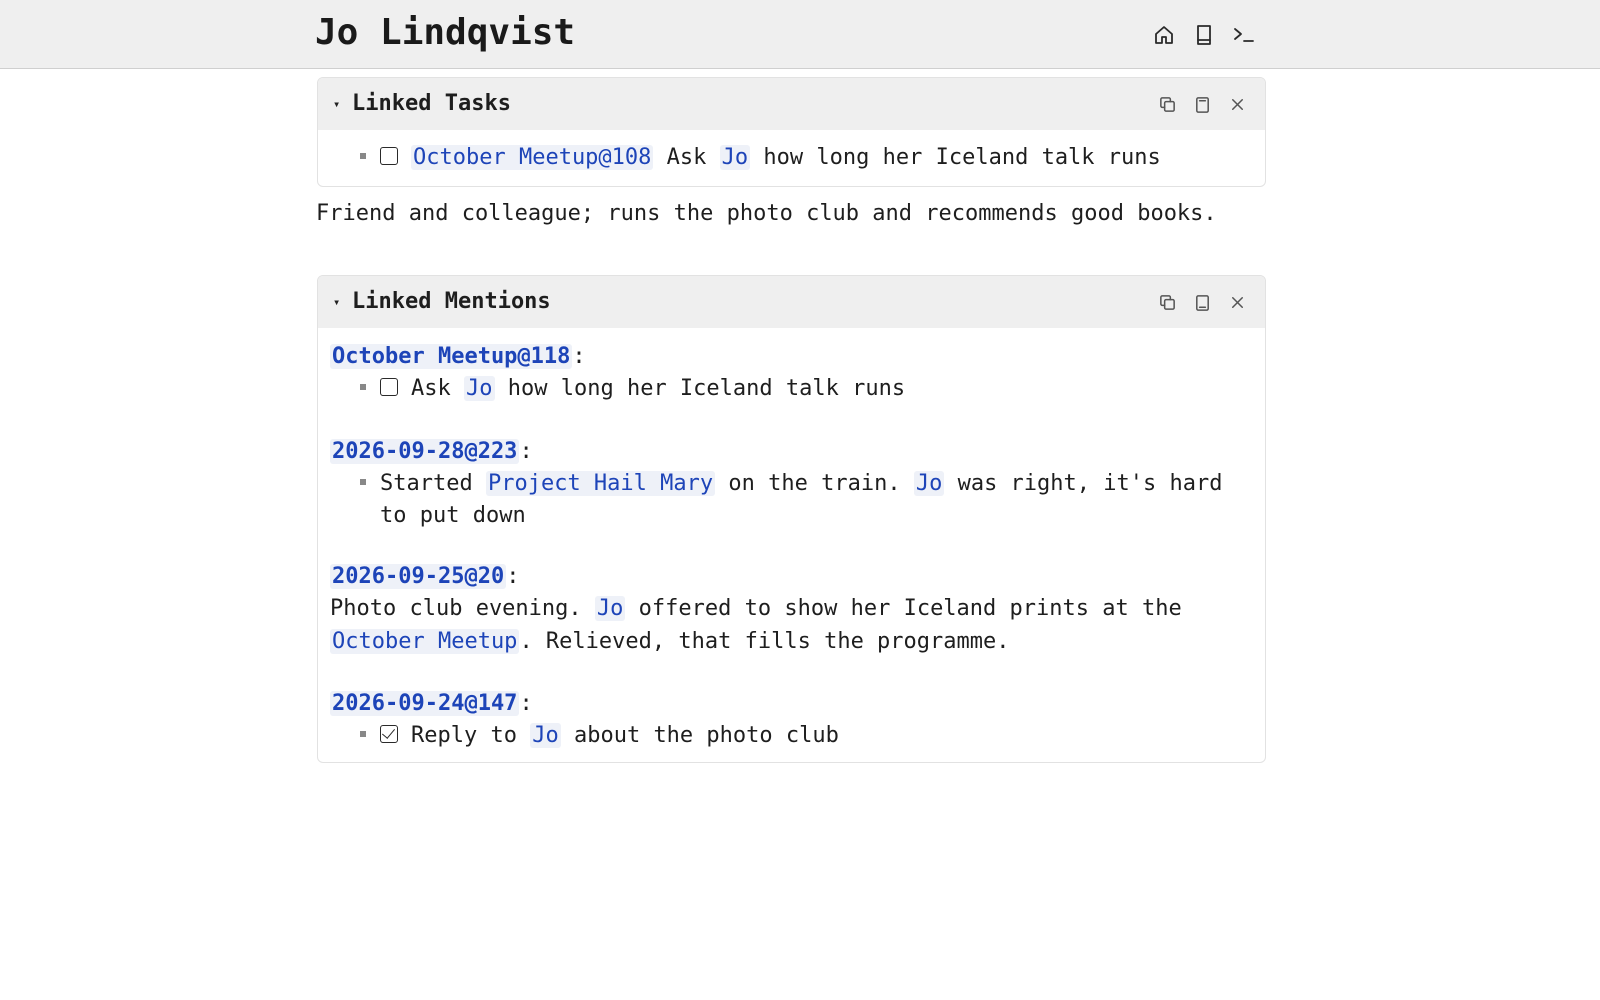  I want to click on mention-text: to put down, so click(453, 515).